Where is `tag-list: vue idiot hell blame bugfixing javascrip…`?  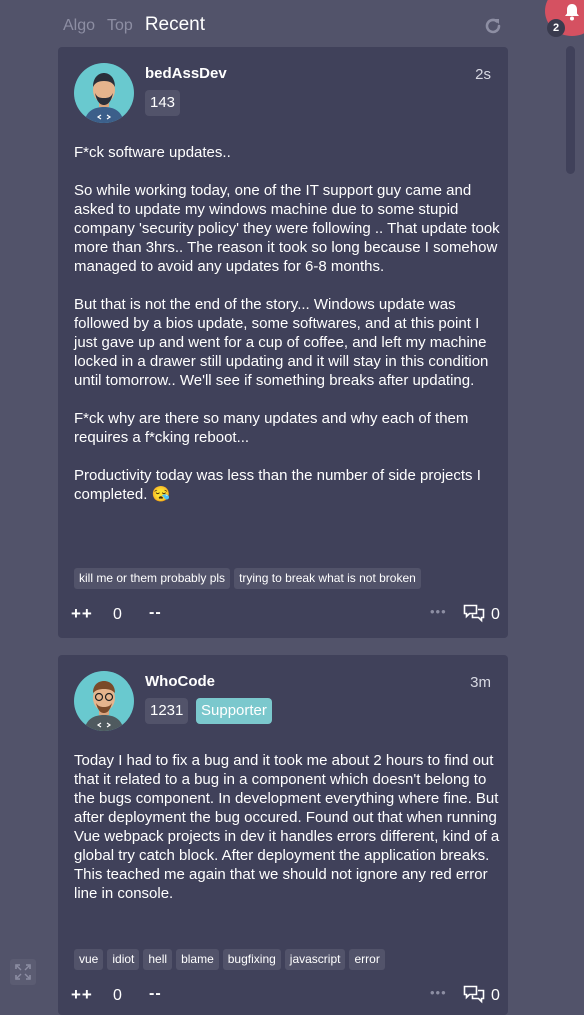 tag-list: vue idiot hell blame bugfixing javascrip… is located at coordinates (284, 959).